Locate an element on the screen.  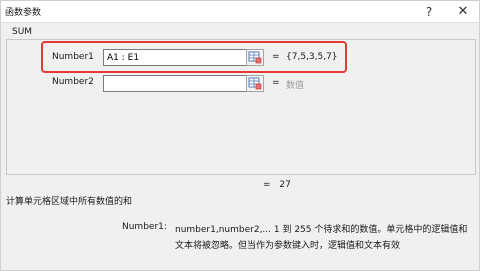
close-icon: ✕ is located at coordinates (463, 12).